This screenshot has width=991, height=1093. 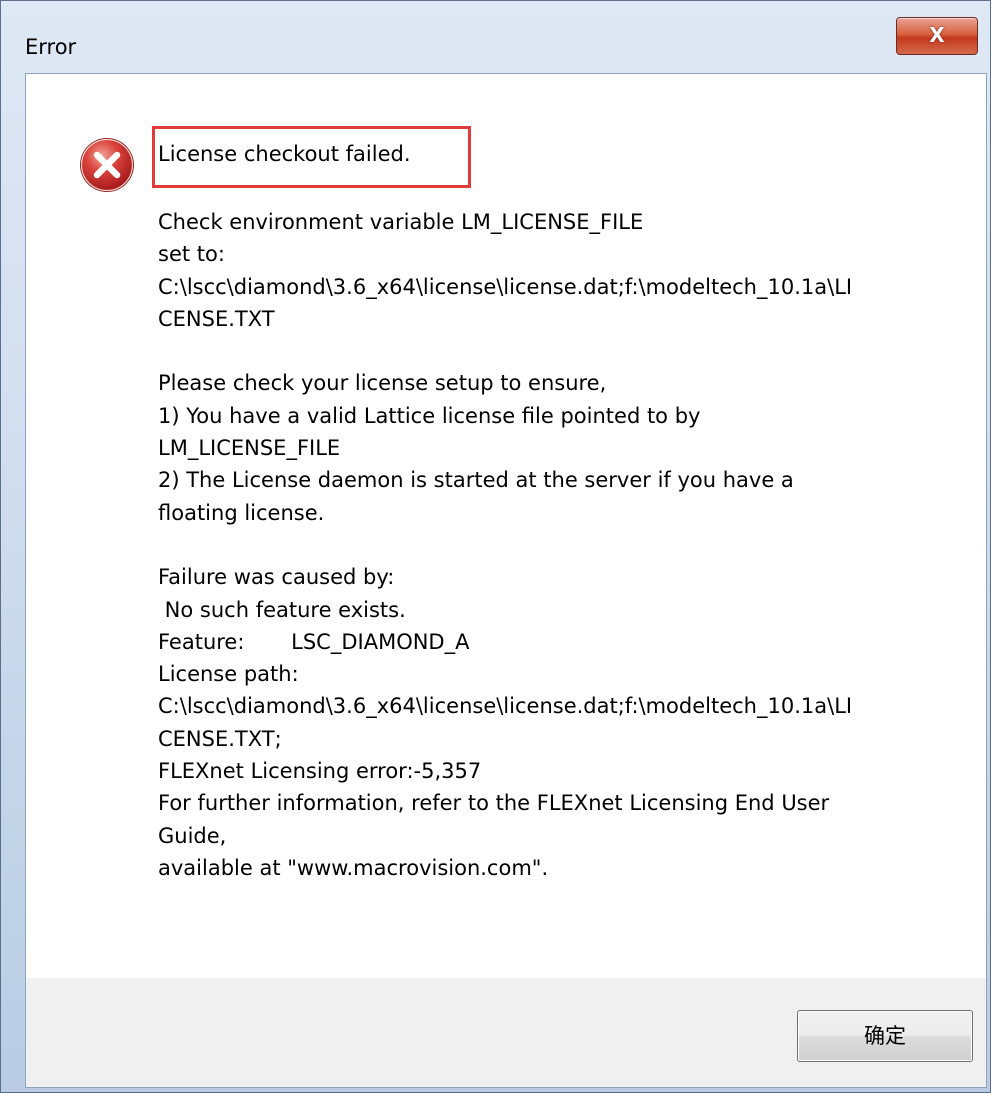 I want to click on button-bar: 确定, so click(x=506, y=1032).